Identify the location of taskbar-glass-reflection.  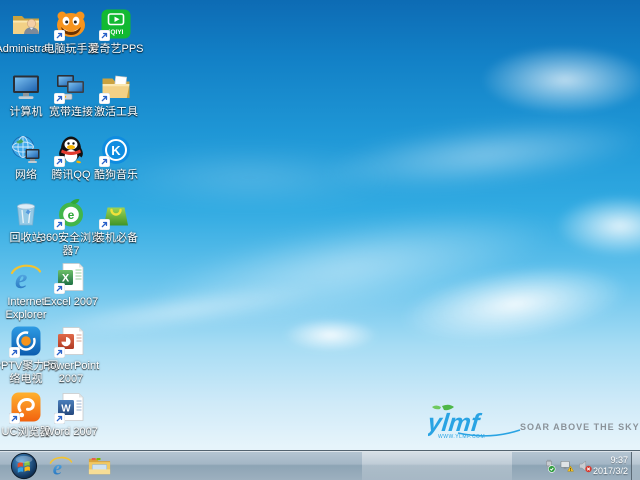
(437, 466).